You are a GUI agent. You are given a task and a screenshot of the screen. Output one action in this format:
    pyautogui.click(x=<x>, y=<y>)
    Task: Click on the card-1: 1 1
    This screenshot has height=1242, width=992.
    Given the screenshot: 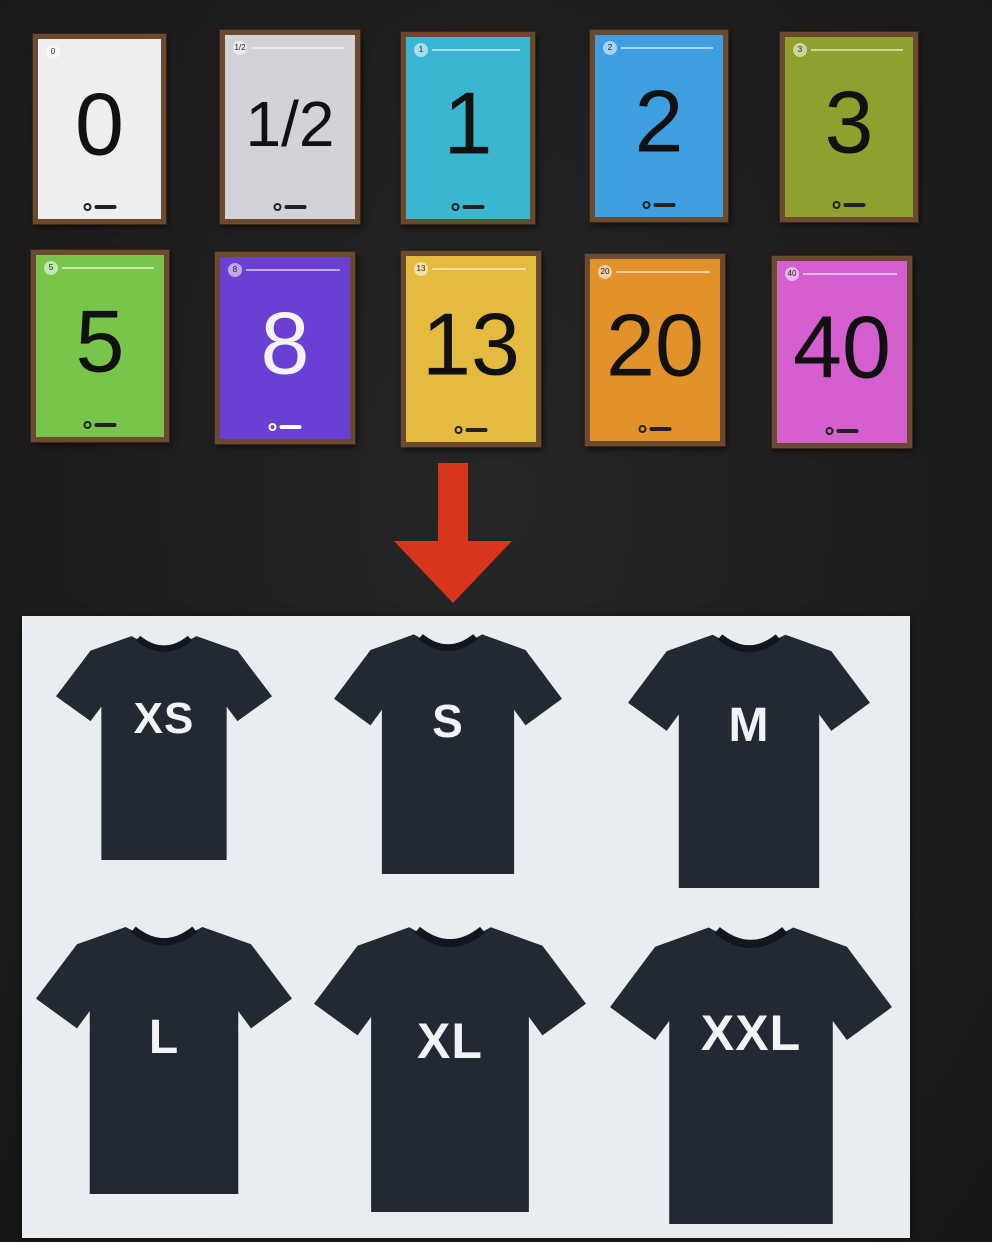 What is the action you would take?
    pyautogui.click(x=468, y=128)
    